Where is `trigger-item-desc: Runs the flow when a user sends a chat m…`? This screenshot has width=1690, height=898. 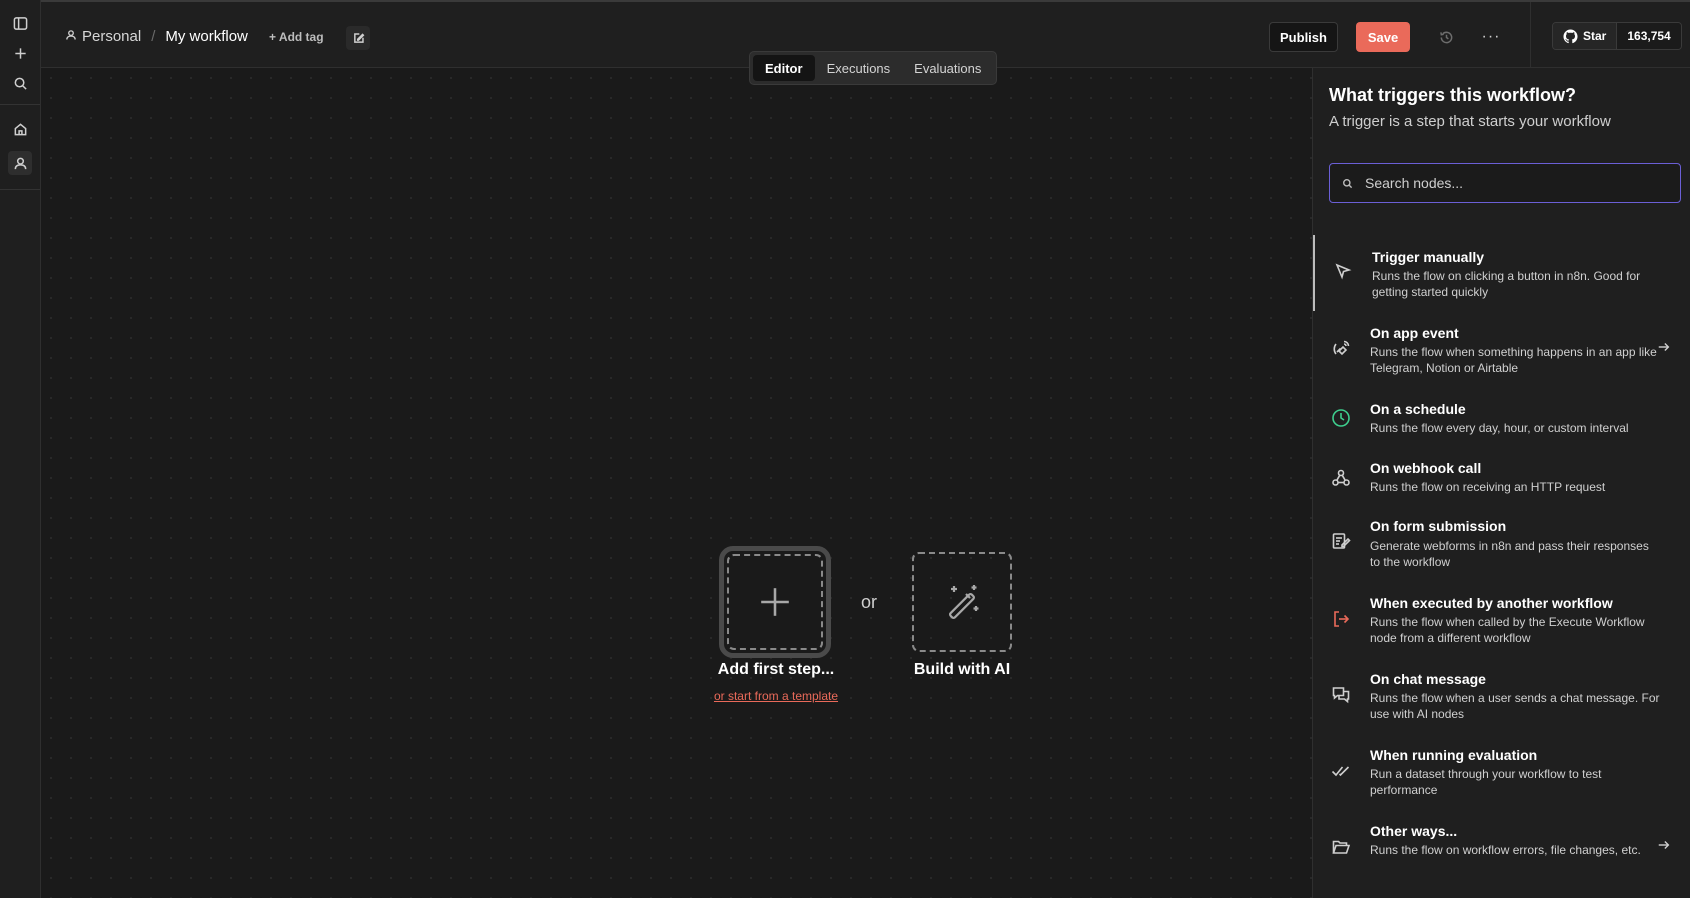
trigger-item-desc: Runs the flow when a user sends a chat m… is located at coordinates (1515, 706).